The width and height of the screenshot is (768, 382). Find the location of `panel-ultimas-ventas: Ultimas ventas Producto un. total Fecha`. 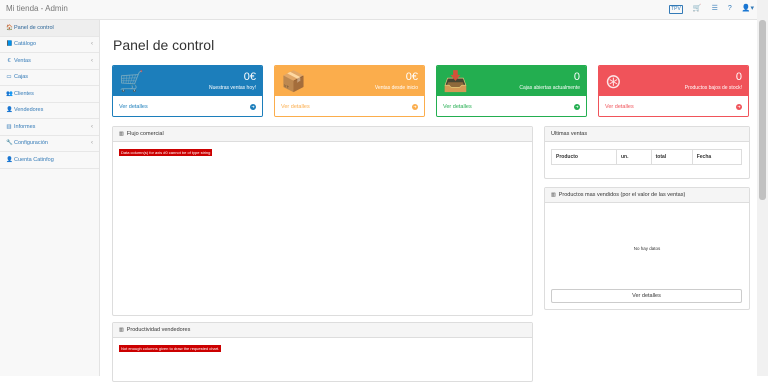

panel-ultimas-ventas: Ultimas ventas Producto un. total Fecha is located at coordinates (647, 152).